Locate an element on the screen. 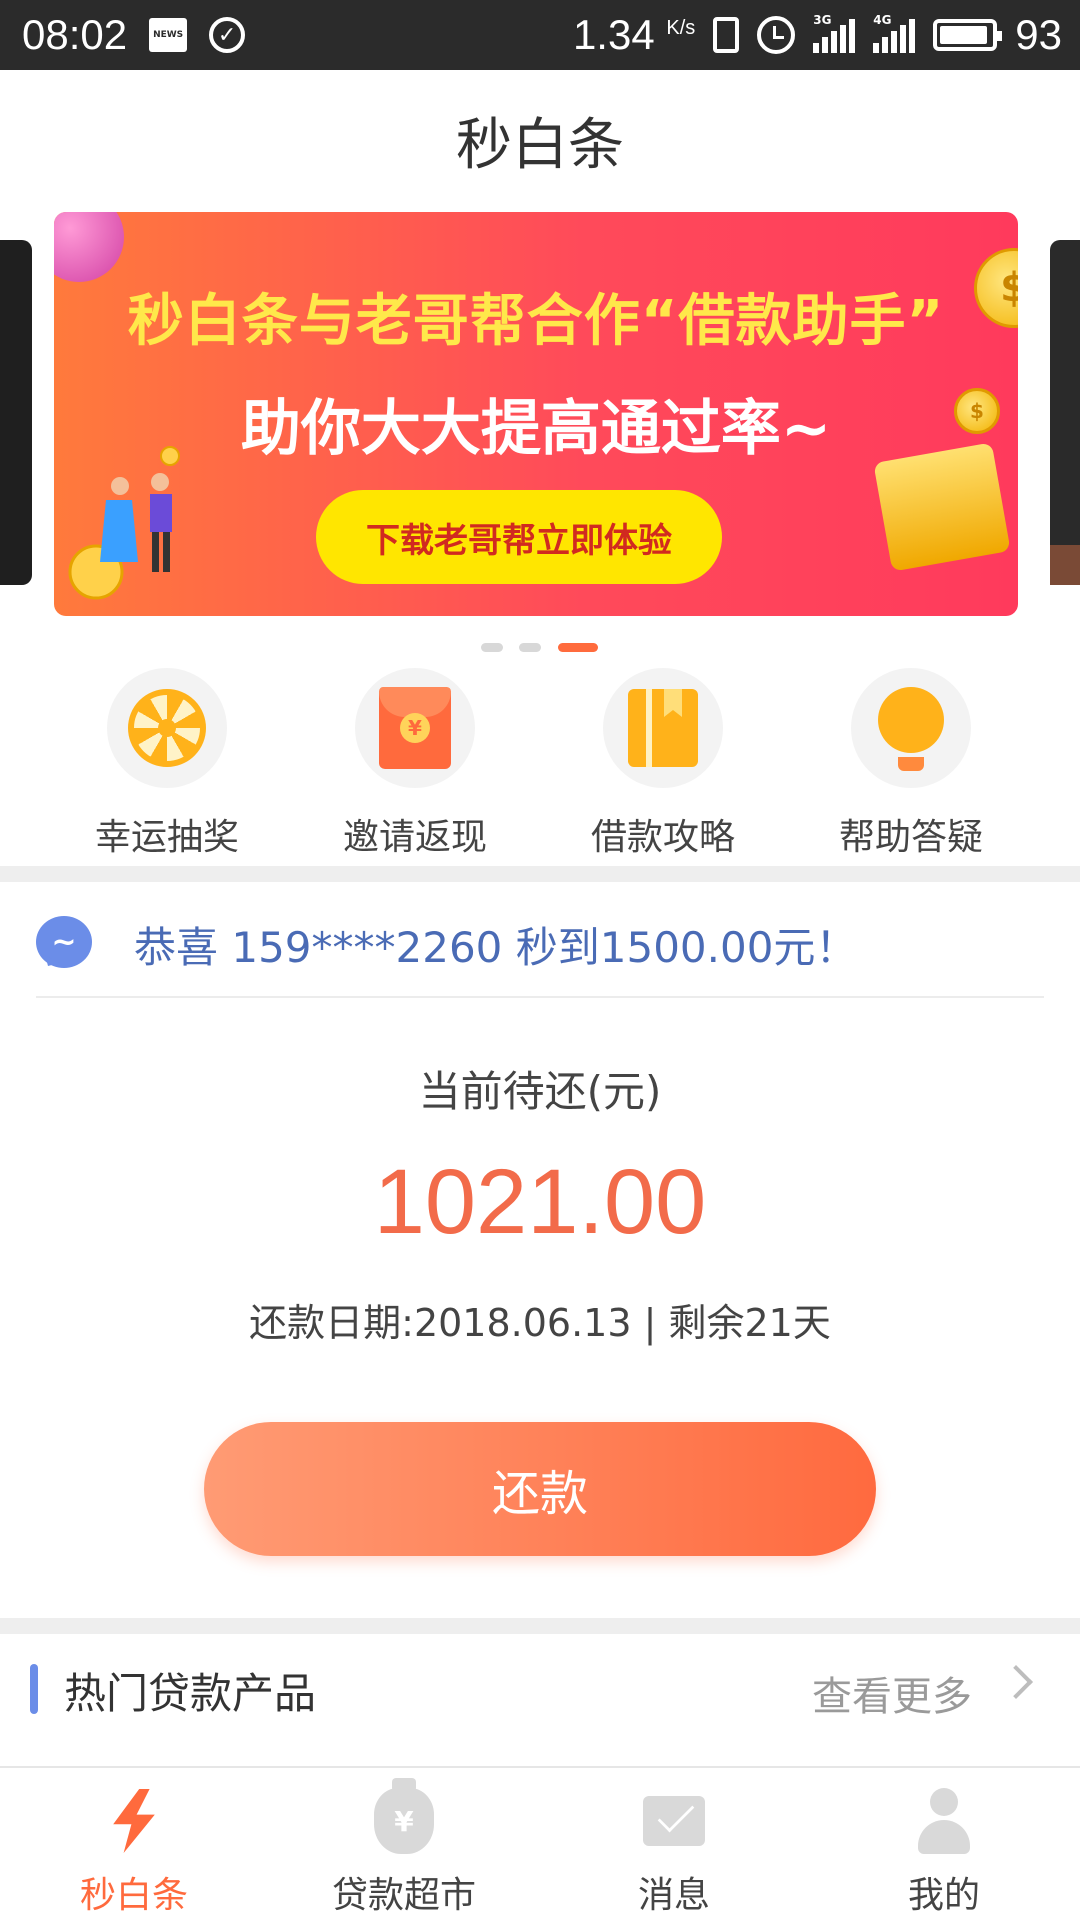 The width and height of the screenshot is (1080, 1922). alarm-icon is located at coordinates (776, 35).